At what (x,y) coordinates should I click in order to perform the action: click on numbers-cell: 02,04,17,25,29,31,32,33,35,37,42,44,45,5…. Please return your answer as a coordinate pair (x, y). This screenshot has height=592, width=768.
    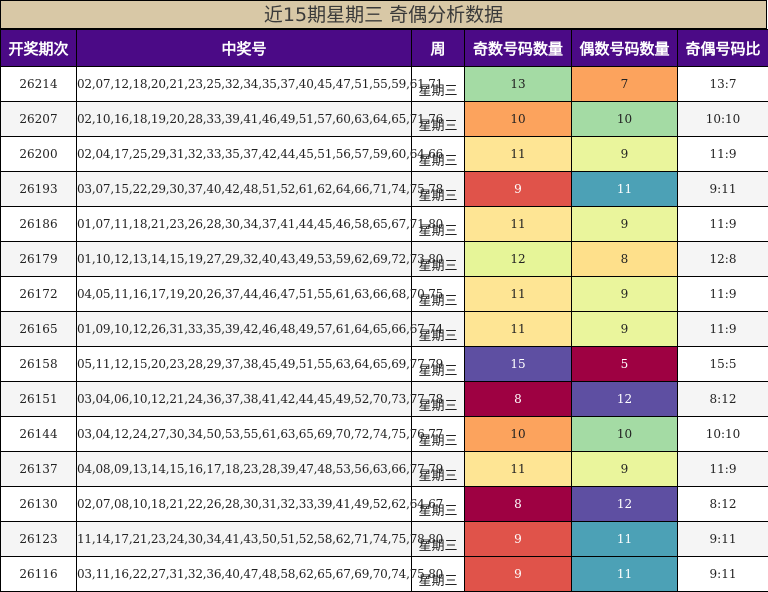
    Looking at the image, I should click on (244, 154).